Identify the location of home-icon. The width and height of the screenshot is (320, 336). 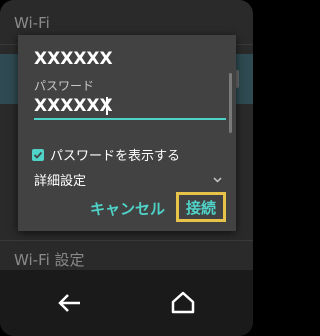
(183, 303).